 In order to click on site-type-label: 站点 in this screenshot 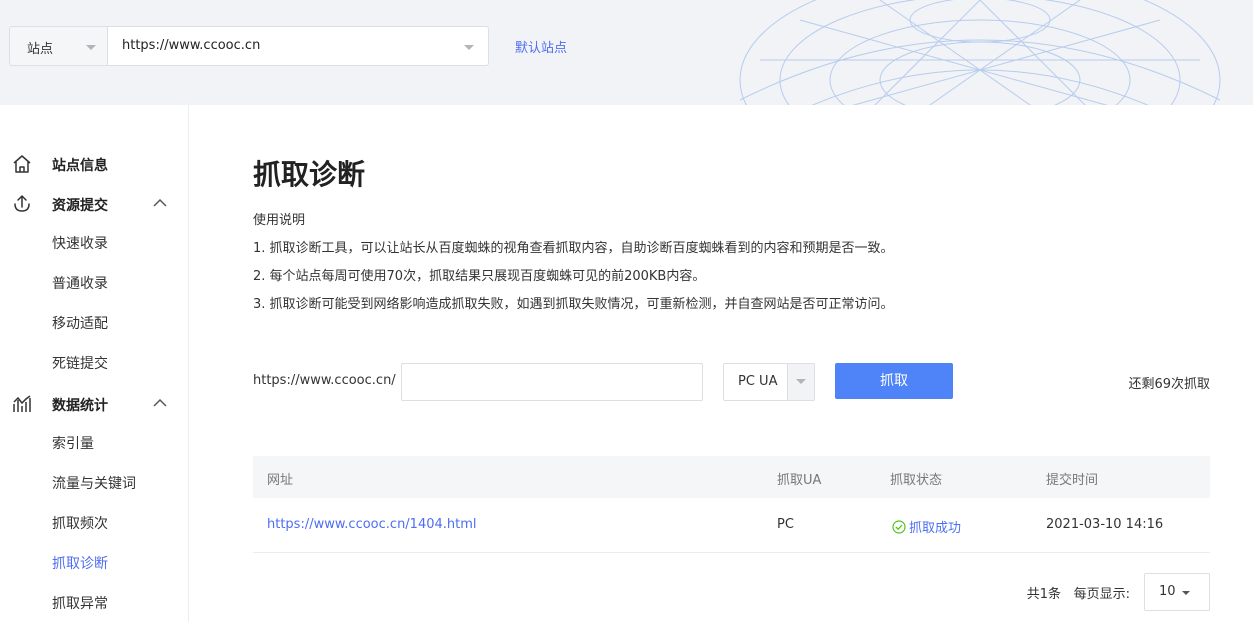, I will do `click(40, 49)`.